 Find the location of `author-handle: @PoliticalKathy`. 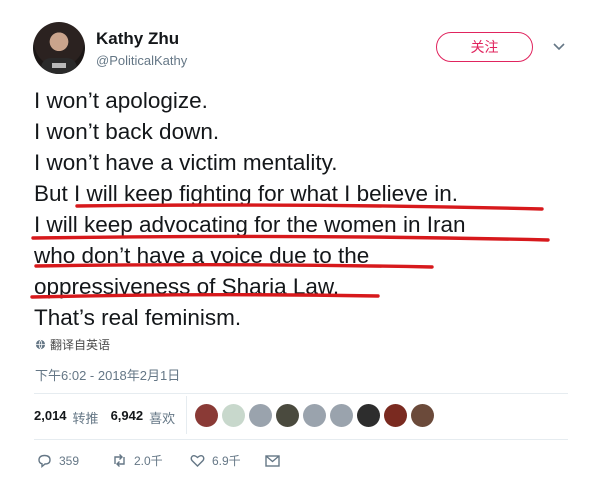

author-handle: @PoliticalKathy is located at coordinates (141, 60).